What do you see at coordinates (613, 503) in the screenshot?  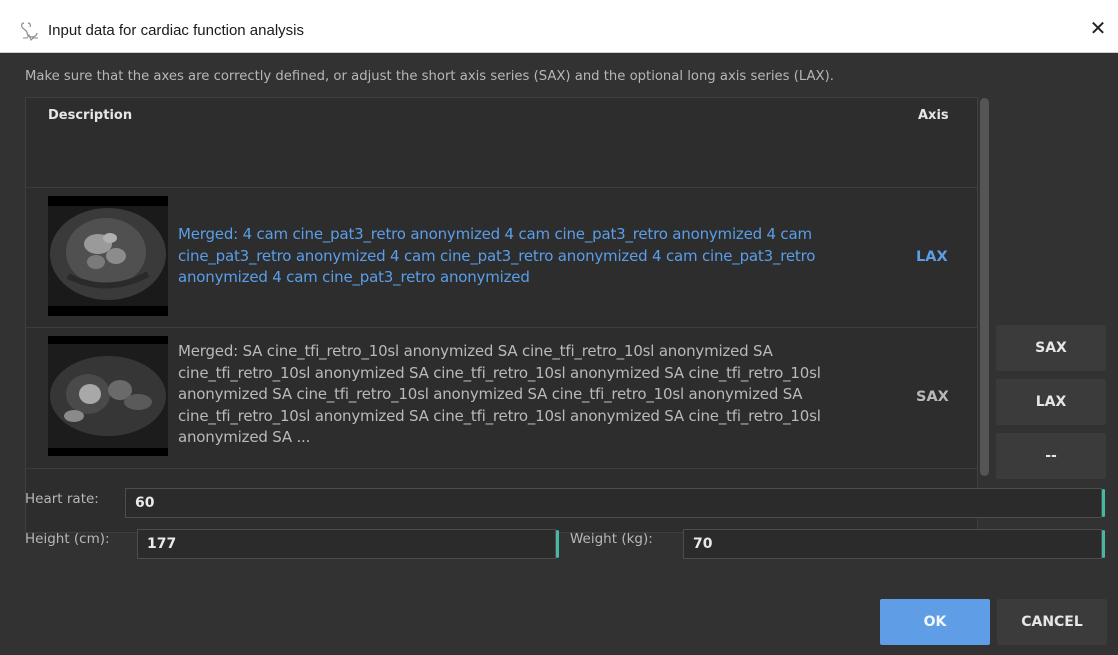 I see `heart-rate-input: 60` at bounding box center [613, 503].